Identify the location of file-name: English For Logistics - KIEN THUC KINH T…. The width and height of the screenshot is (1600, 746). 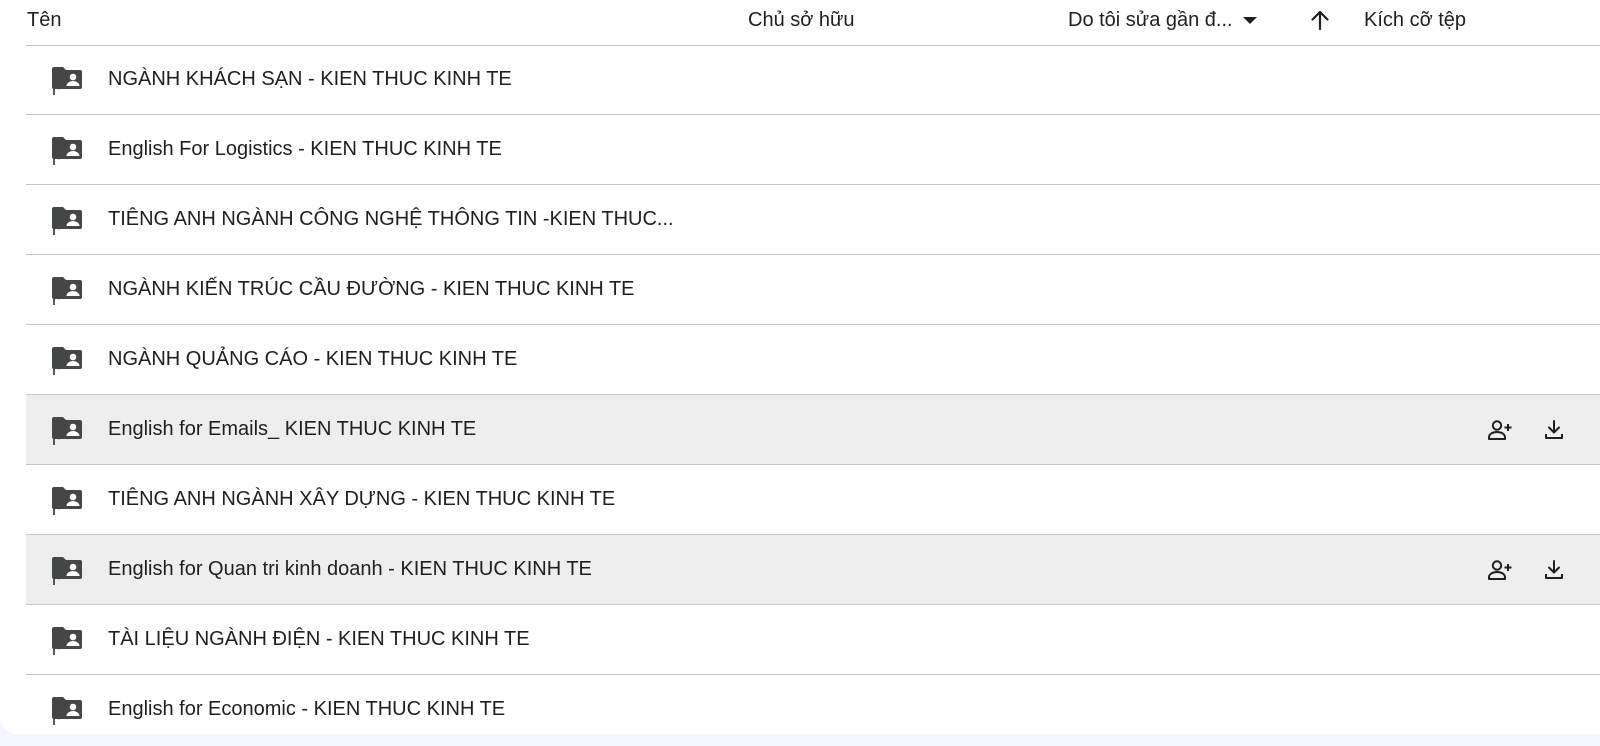
(305, 149).